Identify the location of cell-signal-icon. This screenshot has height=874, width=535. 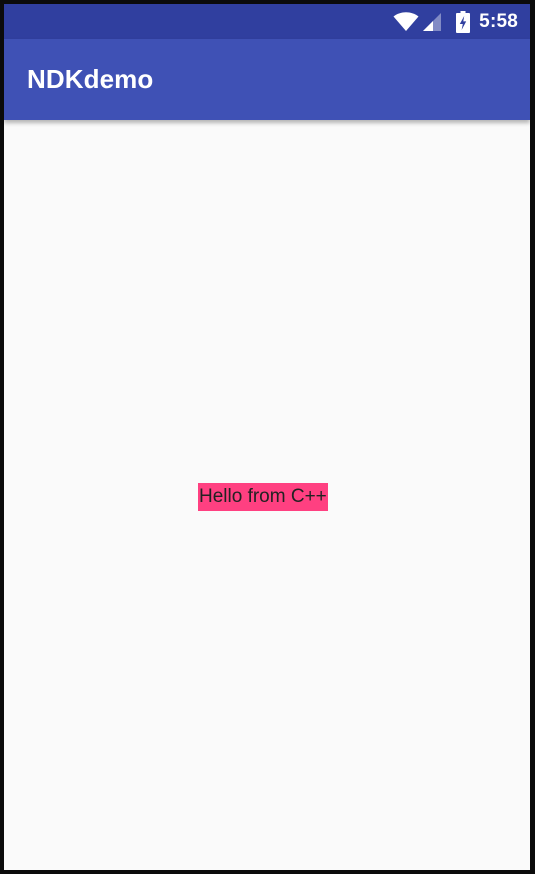
(432, 22).